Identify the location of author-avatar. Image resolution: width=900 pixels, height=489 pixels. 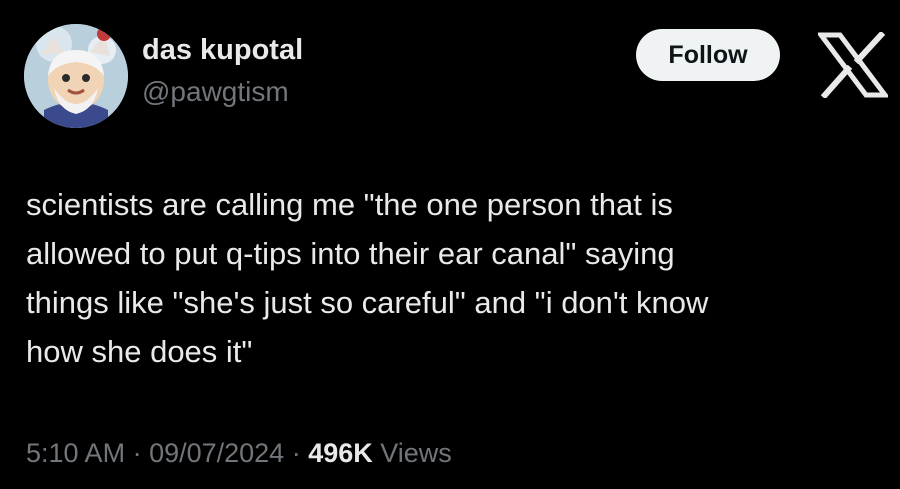
(76, 76).